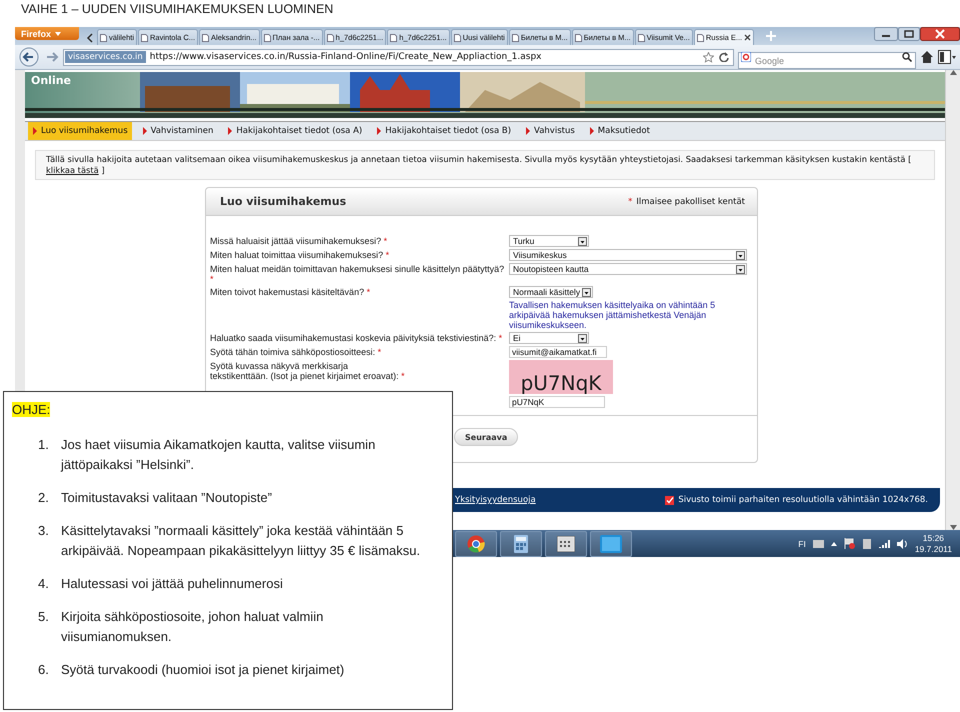 Image resolution: width=960 pixels, height=712 pixels. What do you see at coordinates (557, 402) in the screenshot?
I see `captcha-field: pU7NqK` at bounding box center [557, 402].